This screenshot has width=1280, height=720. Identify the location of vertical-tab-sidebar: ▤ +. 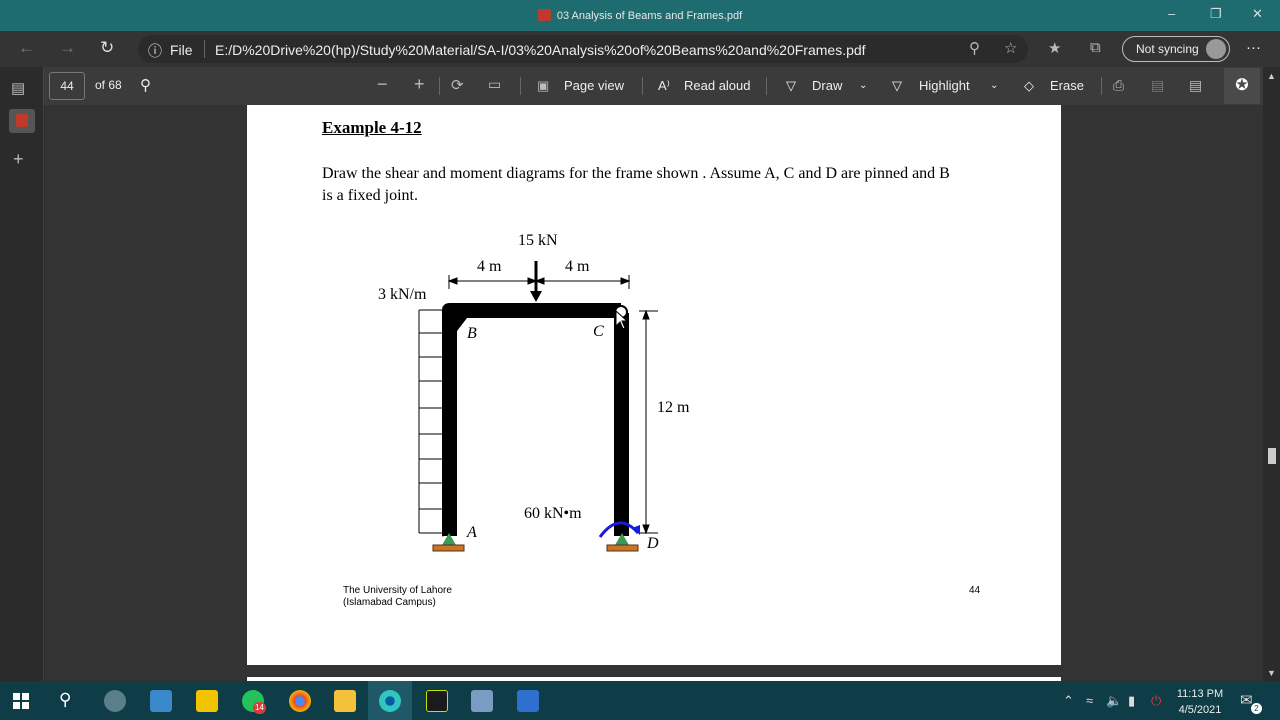
(22, 374).